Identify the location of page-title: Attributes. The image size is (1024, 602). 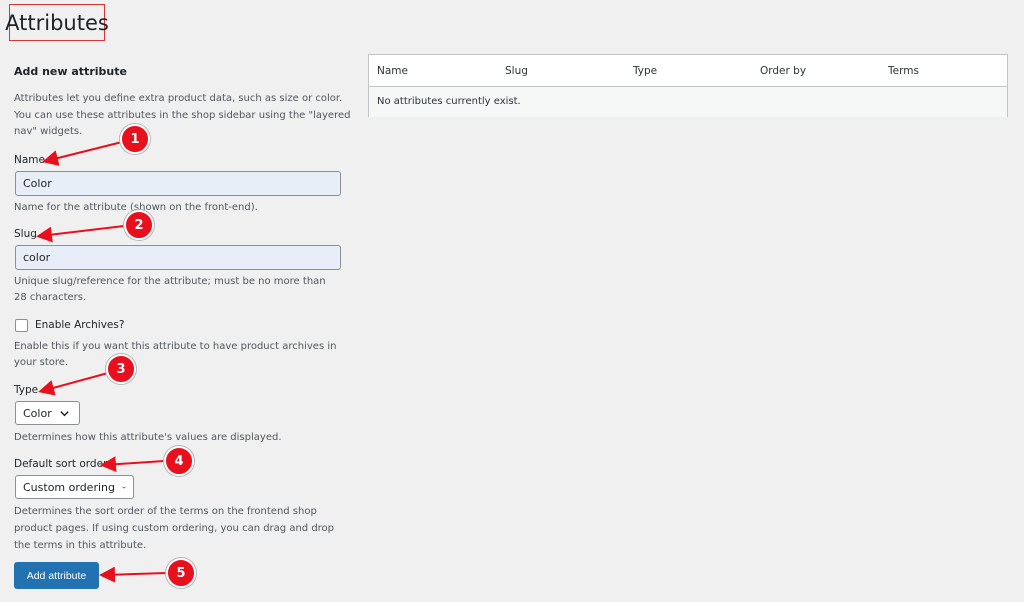
(57, 22).